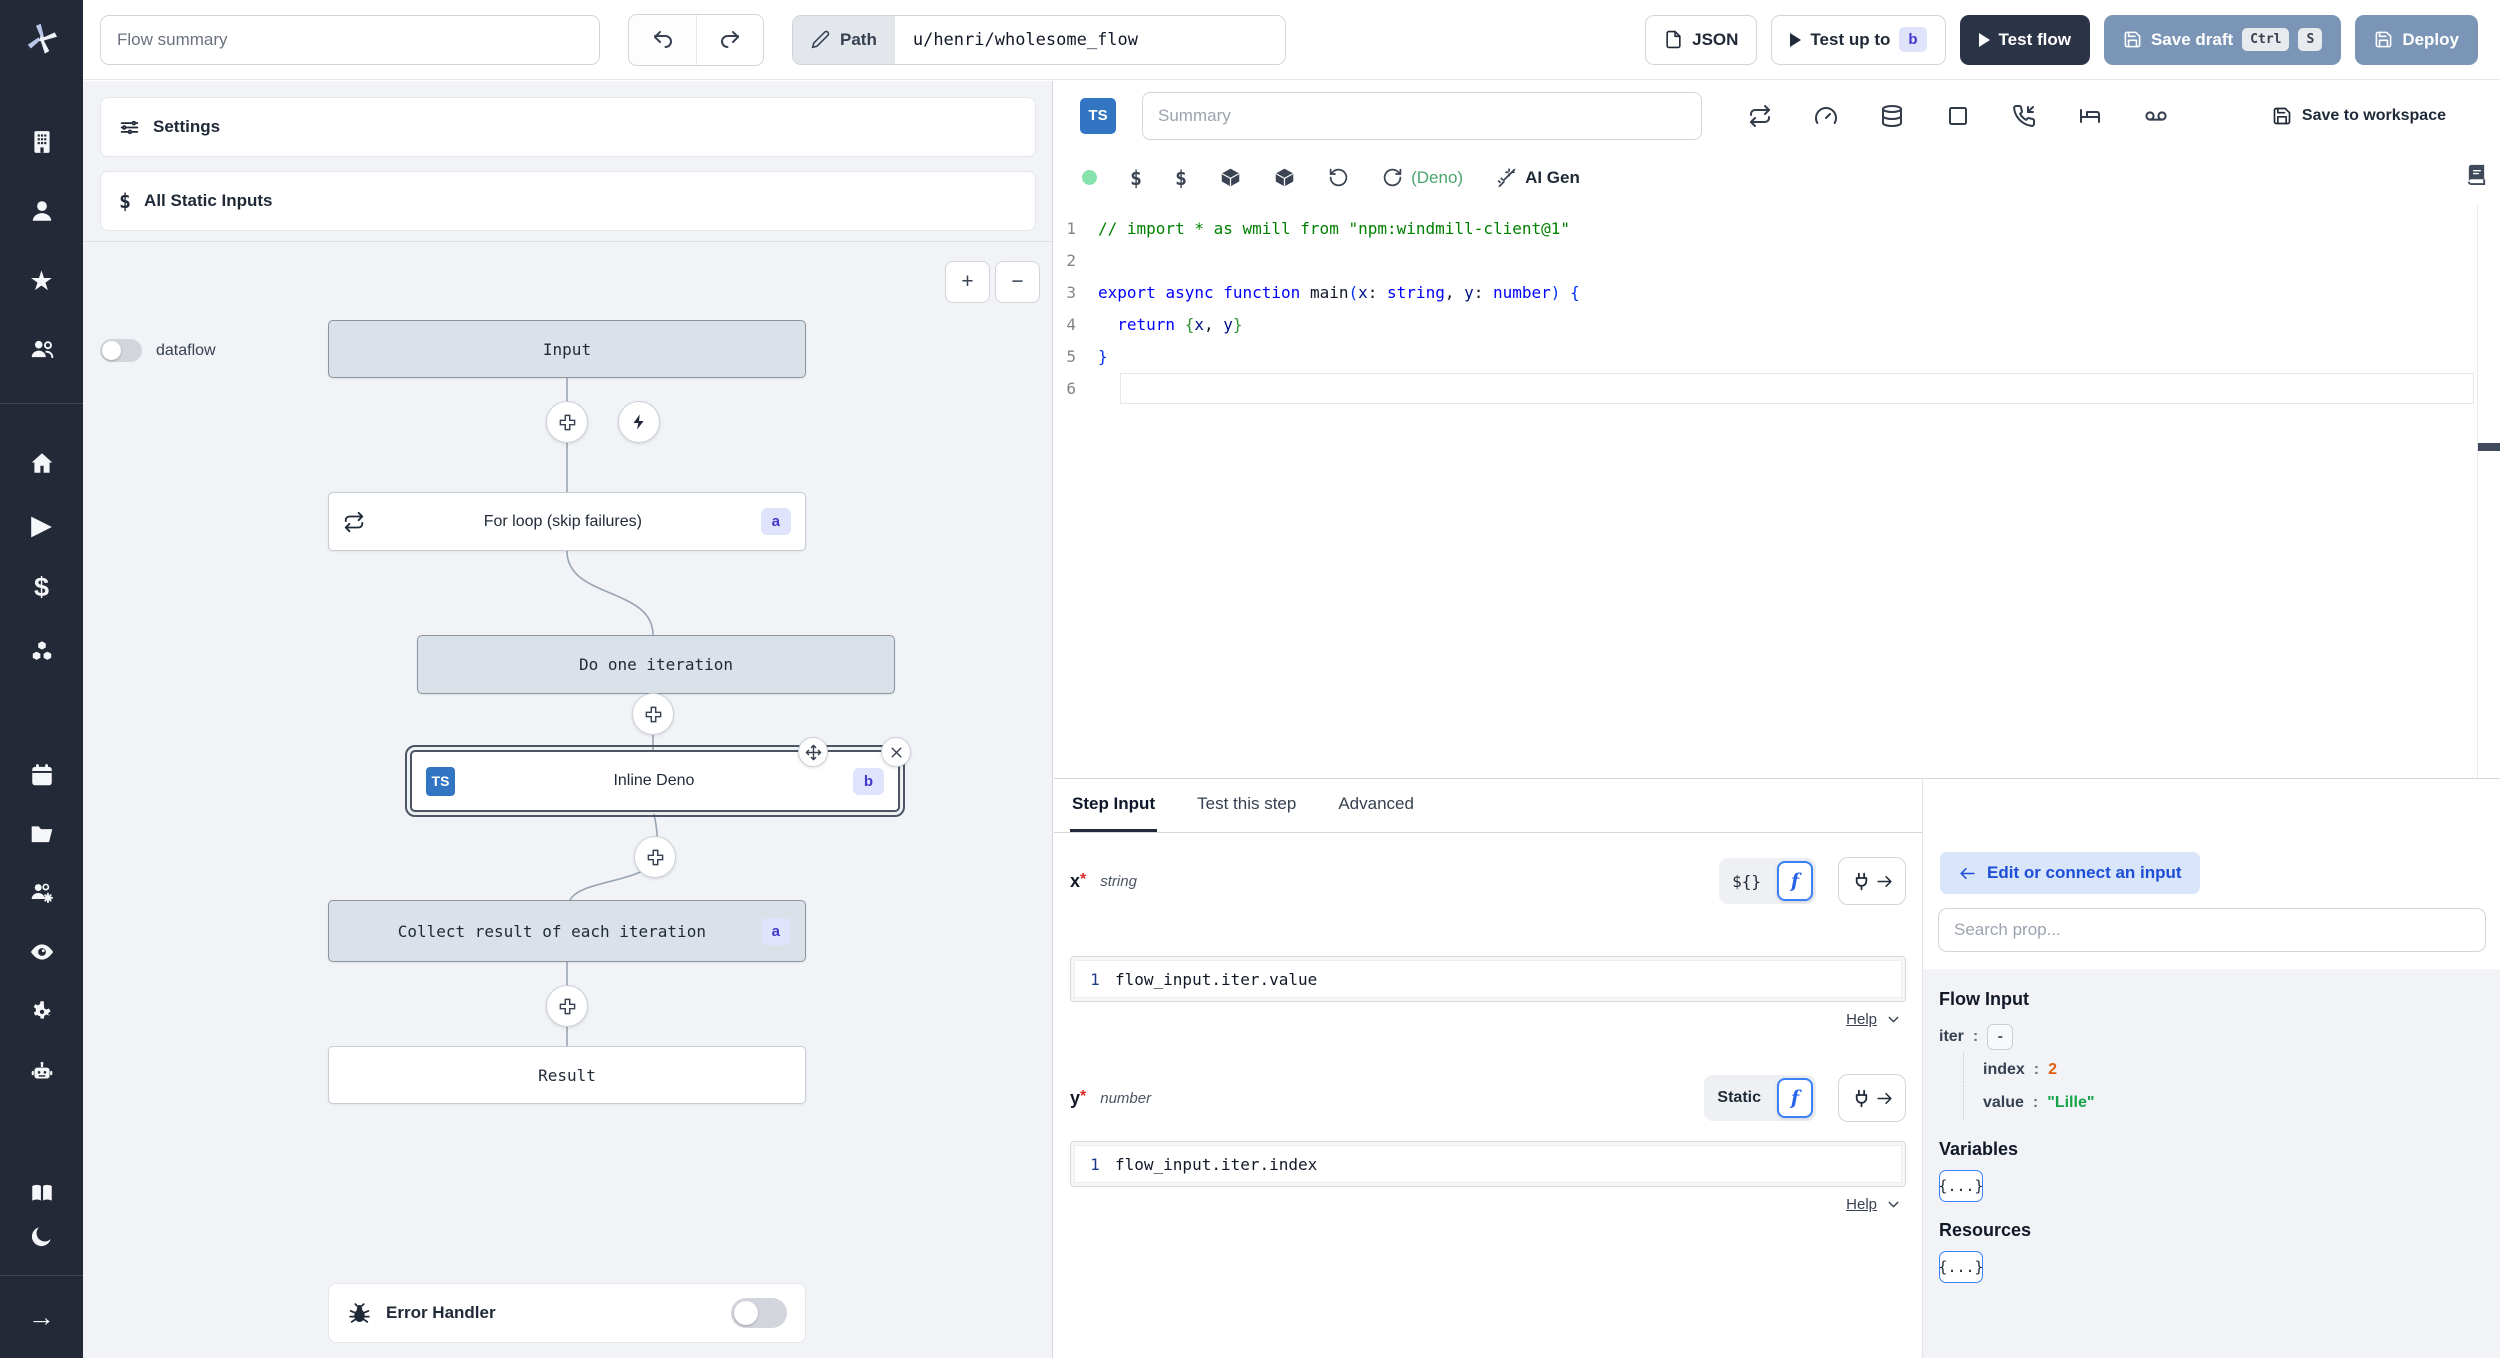 Image resolution: width=2500 pixels, height=1358 pixels. Describe the element at coordinates (41, 1072) in the screenshot. I see `sidebar-item-workers` at that location.